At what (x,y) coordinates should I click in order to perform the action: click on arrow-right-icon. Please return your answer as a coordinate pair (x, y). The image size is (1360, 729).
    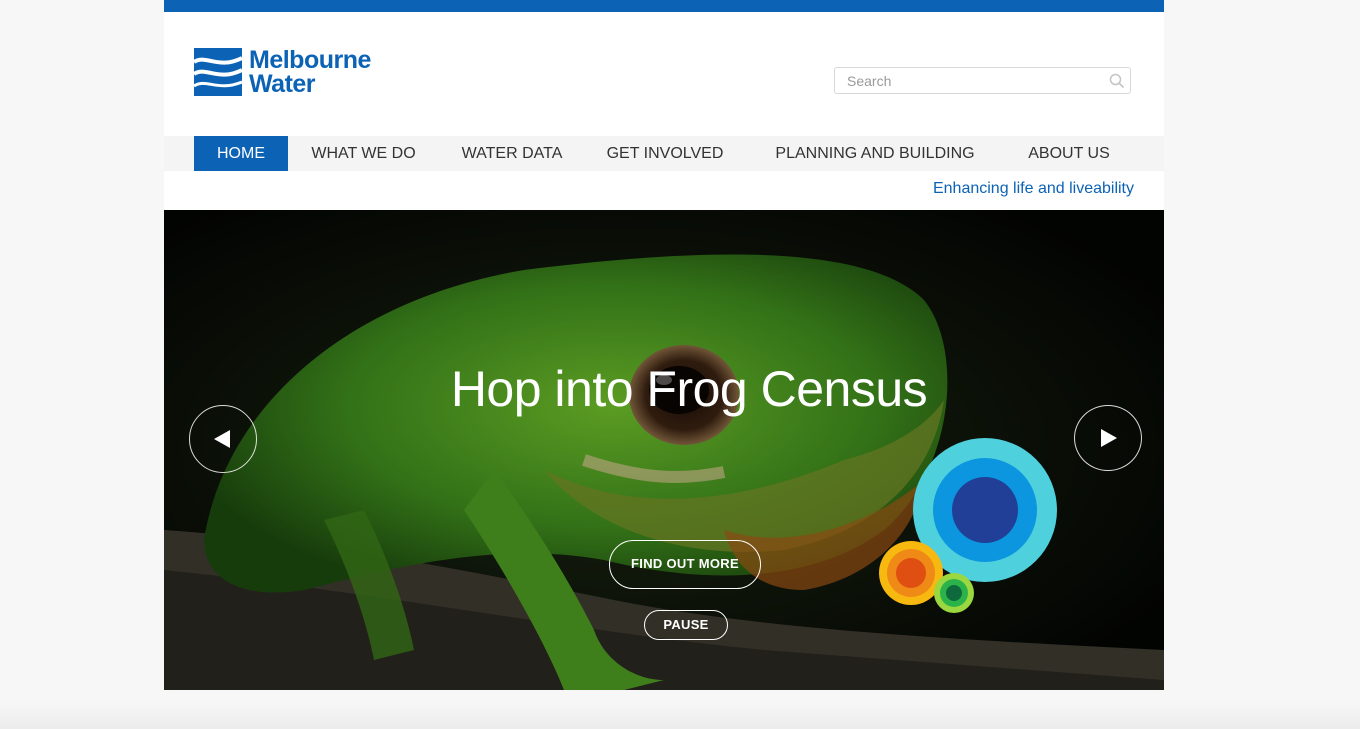
    Looking at the image, I should click on (1109, 438).